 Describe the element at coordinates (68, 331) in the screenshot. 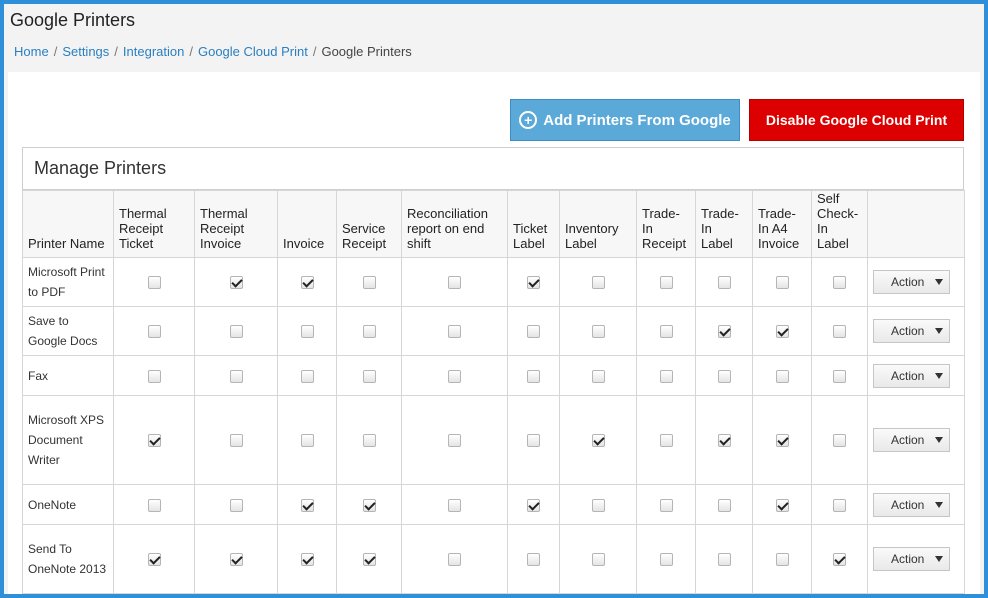

I see `printer-name-cell: Save to Google Docs` at that location.